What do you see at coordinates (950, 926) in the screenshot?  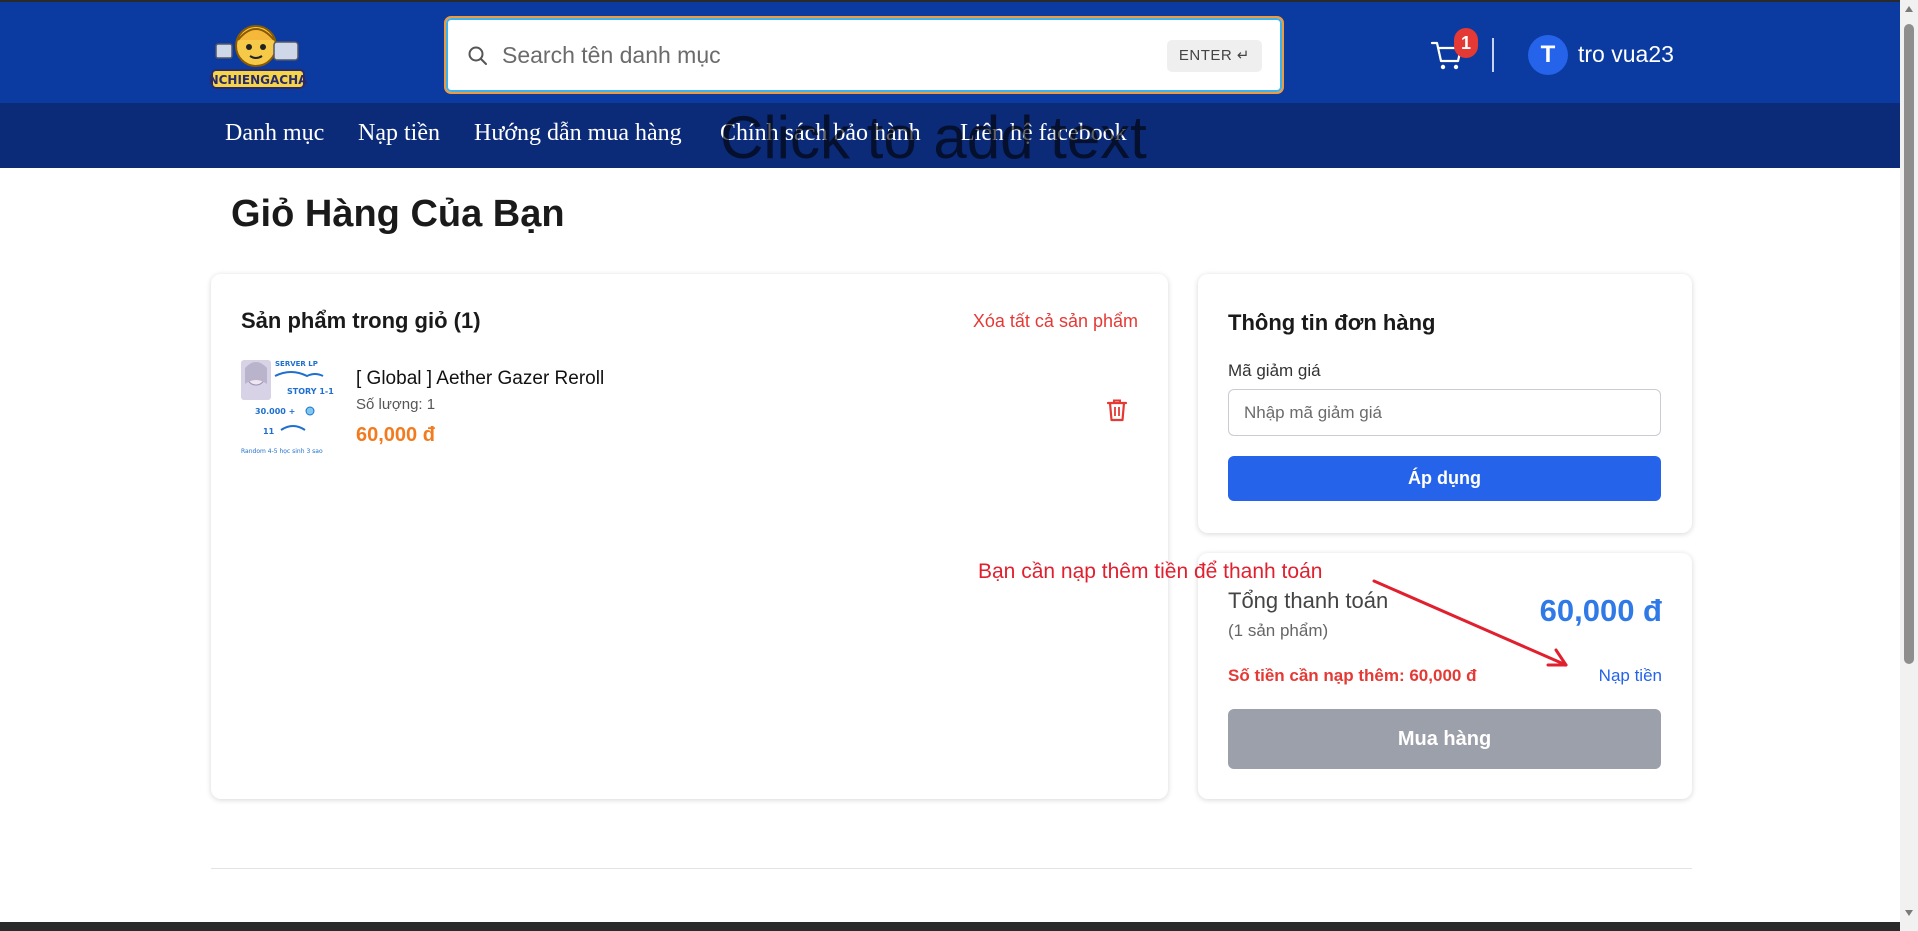 I see `bottom-strip` at bounding box center [950, 926].